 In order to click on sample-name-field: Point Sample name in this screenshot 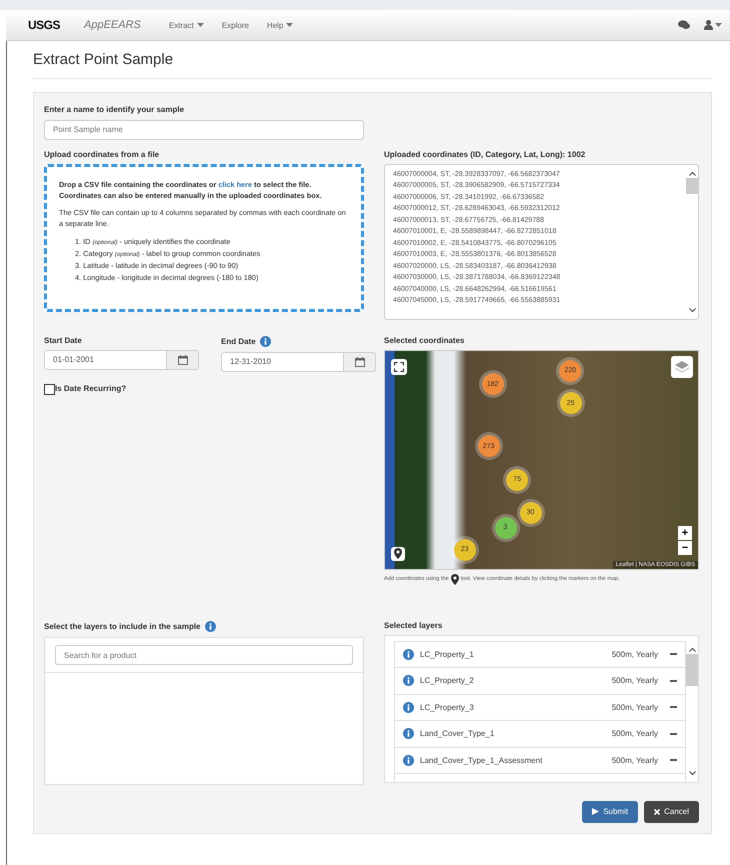, I will do `click(204, 130)`.